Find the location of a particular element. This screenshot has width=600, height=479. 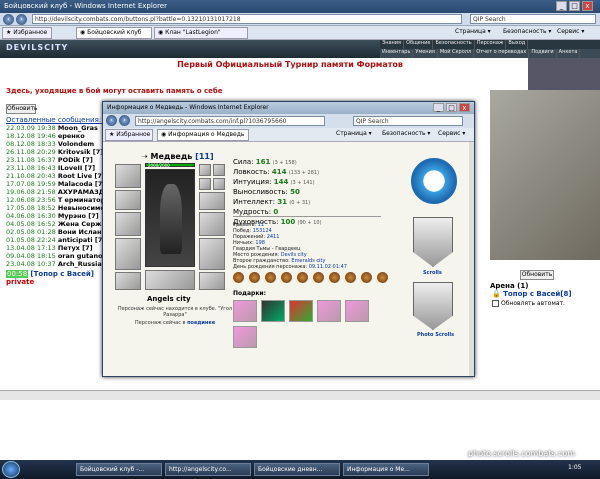

weapon-slot is located at coordinates (128, 224).